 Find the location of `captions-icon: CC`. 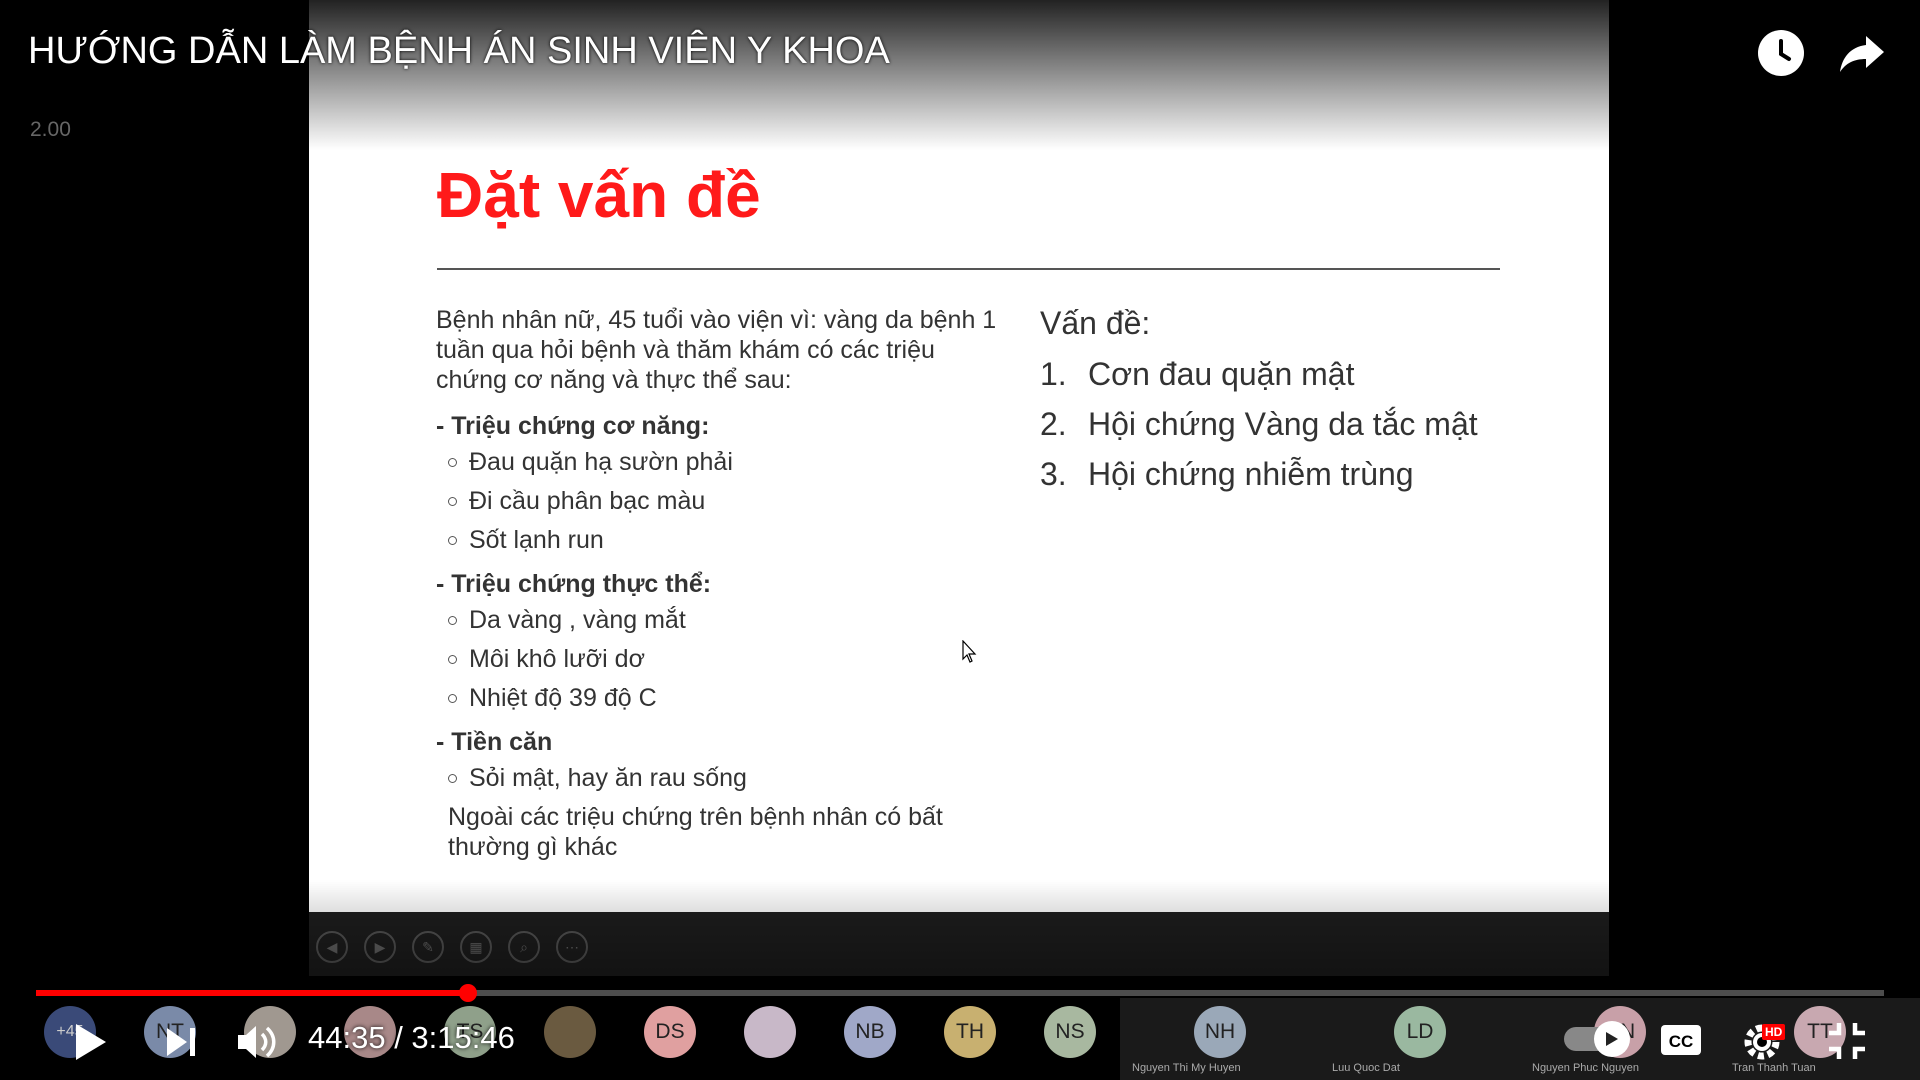

captions-icon: CC is located at coordinates (1681, 1040).